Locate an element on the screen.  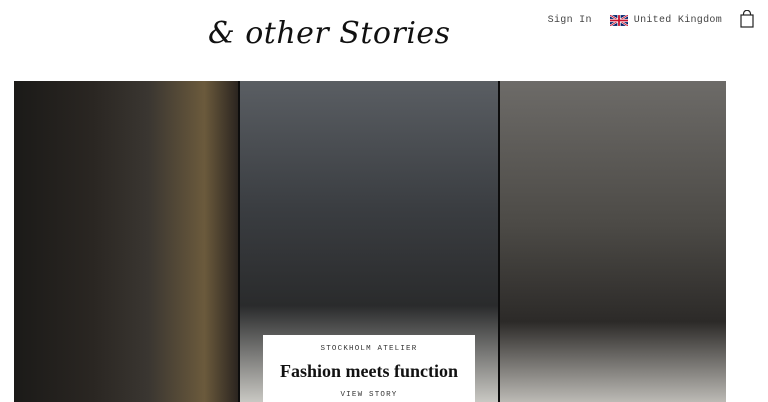
country-selector: United Kingdom is located at coordinates (665, 20).